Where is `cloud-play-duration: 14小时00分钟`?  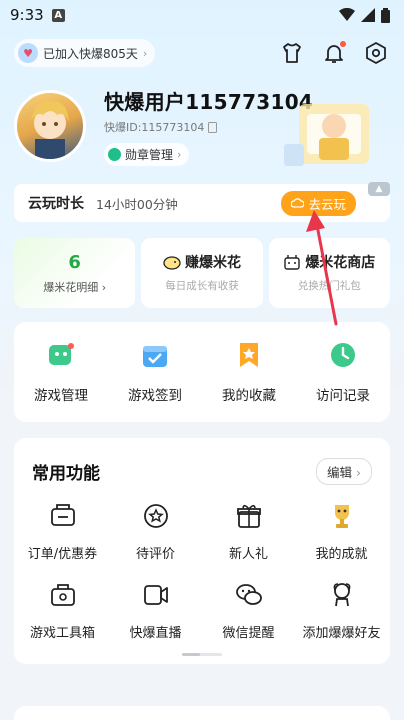 cloud-play-duration: 14小时00分钟 is located at coordinates (137, 204).